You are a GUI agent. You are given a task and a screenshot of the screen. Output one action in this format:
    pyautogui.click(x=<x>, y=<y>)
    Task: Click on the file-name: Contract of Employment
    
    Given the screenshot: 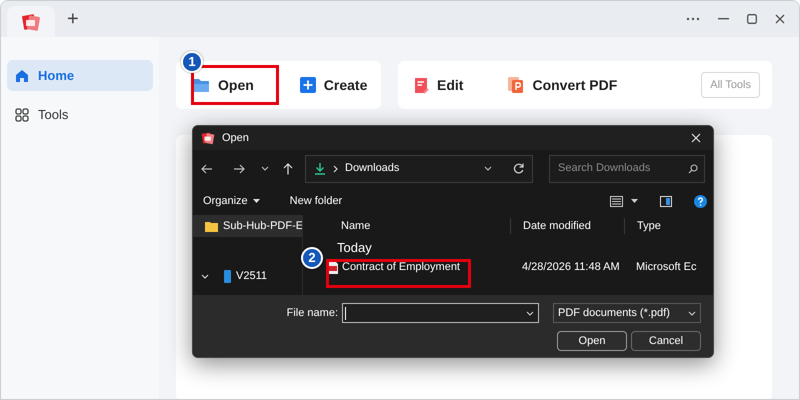 What is the action you would take?
    pyautogui.click(x=401, y=267)
    